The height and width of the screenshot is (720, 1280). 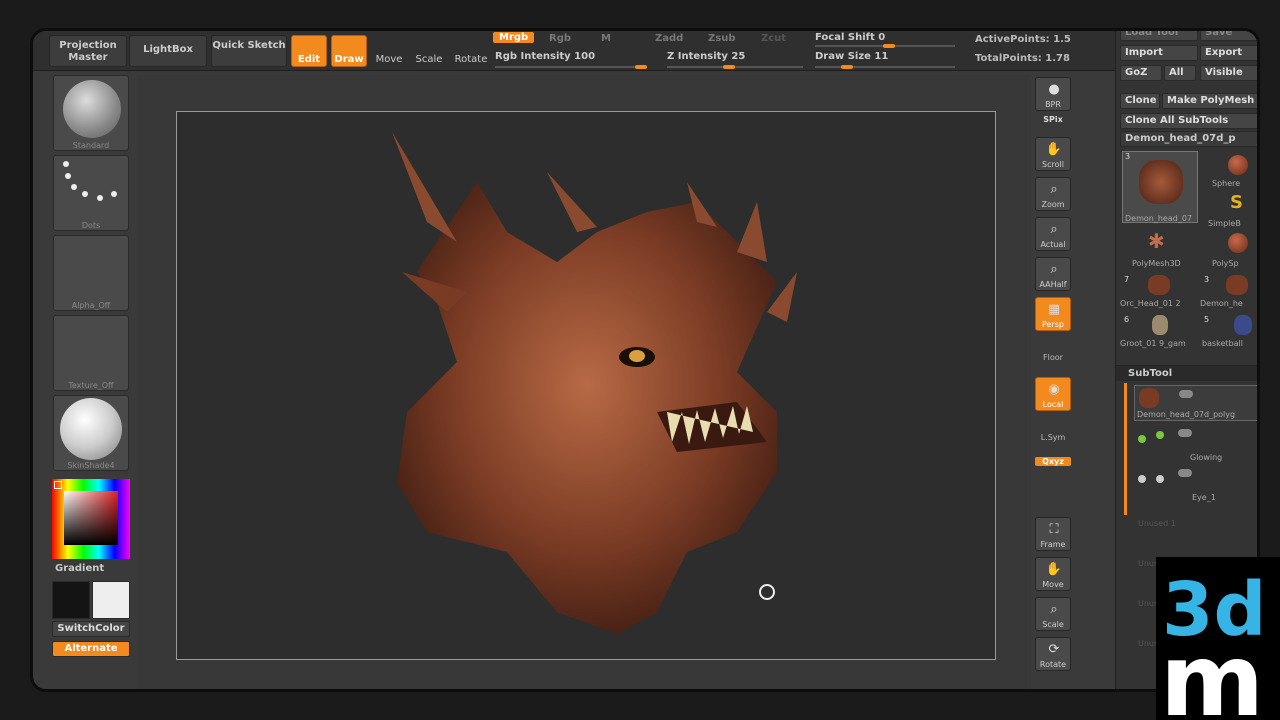 What do you see at coordinates (729, 67) in the screenshot?
I see `z-intensity-handle` at bounding box center [729, 67].